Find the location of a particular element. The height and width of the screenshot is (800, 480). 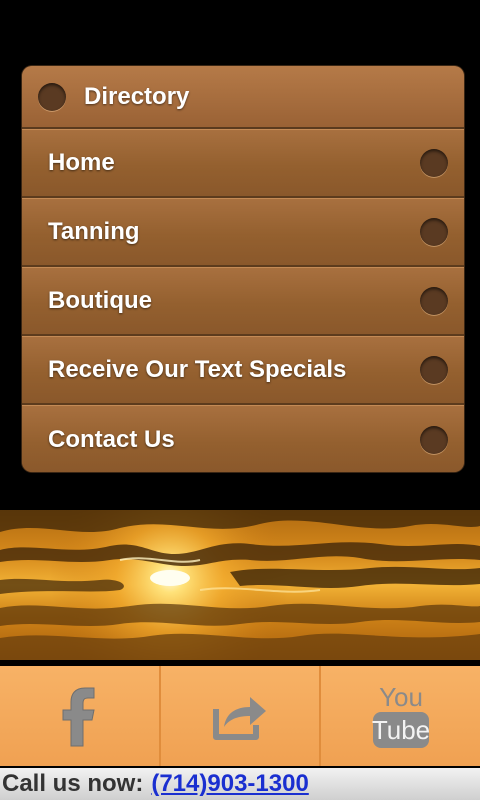

menu-item-label: Contact Us is located at coordinates (111, 439).